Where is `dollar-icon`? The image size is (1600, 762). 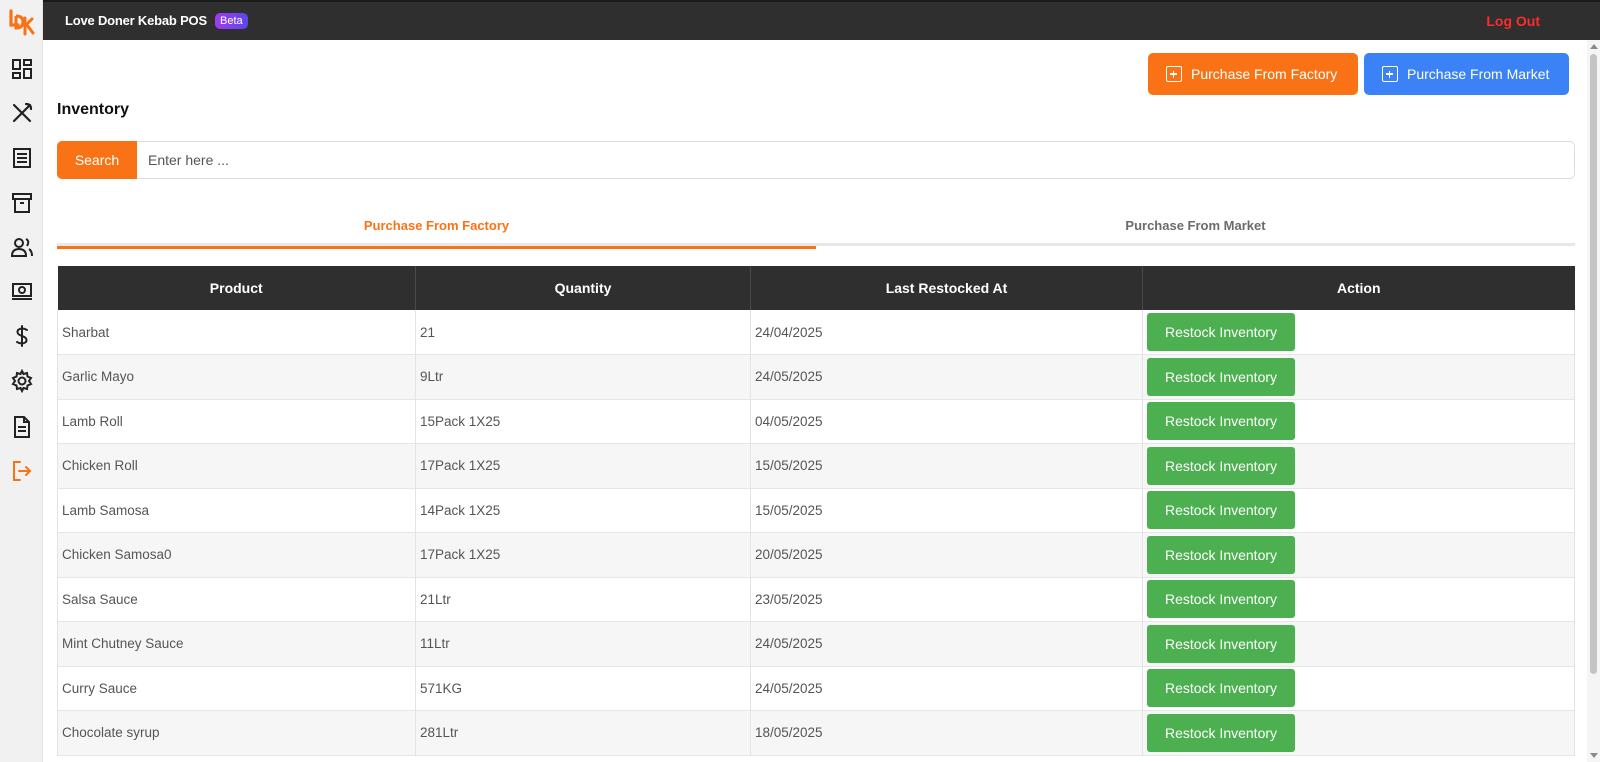
dollar-icon is located at coordinates (22, 336).